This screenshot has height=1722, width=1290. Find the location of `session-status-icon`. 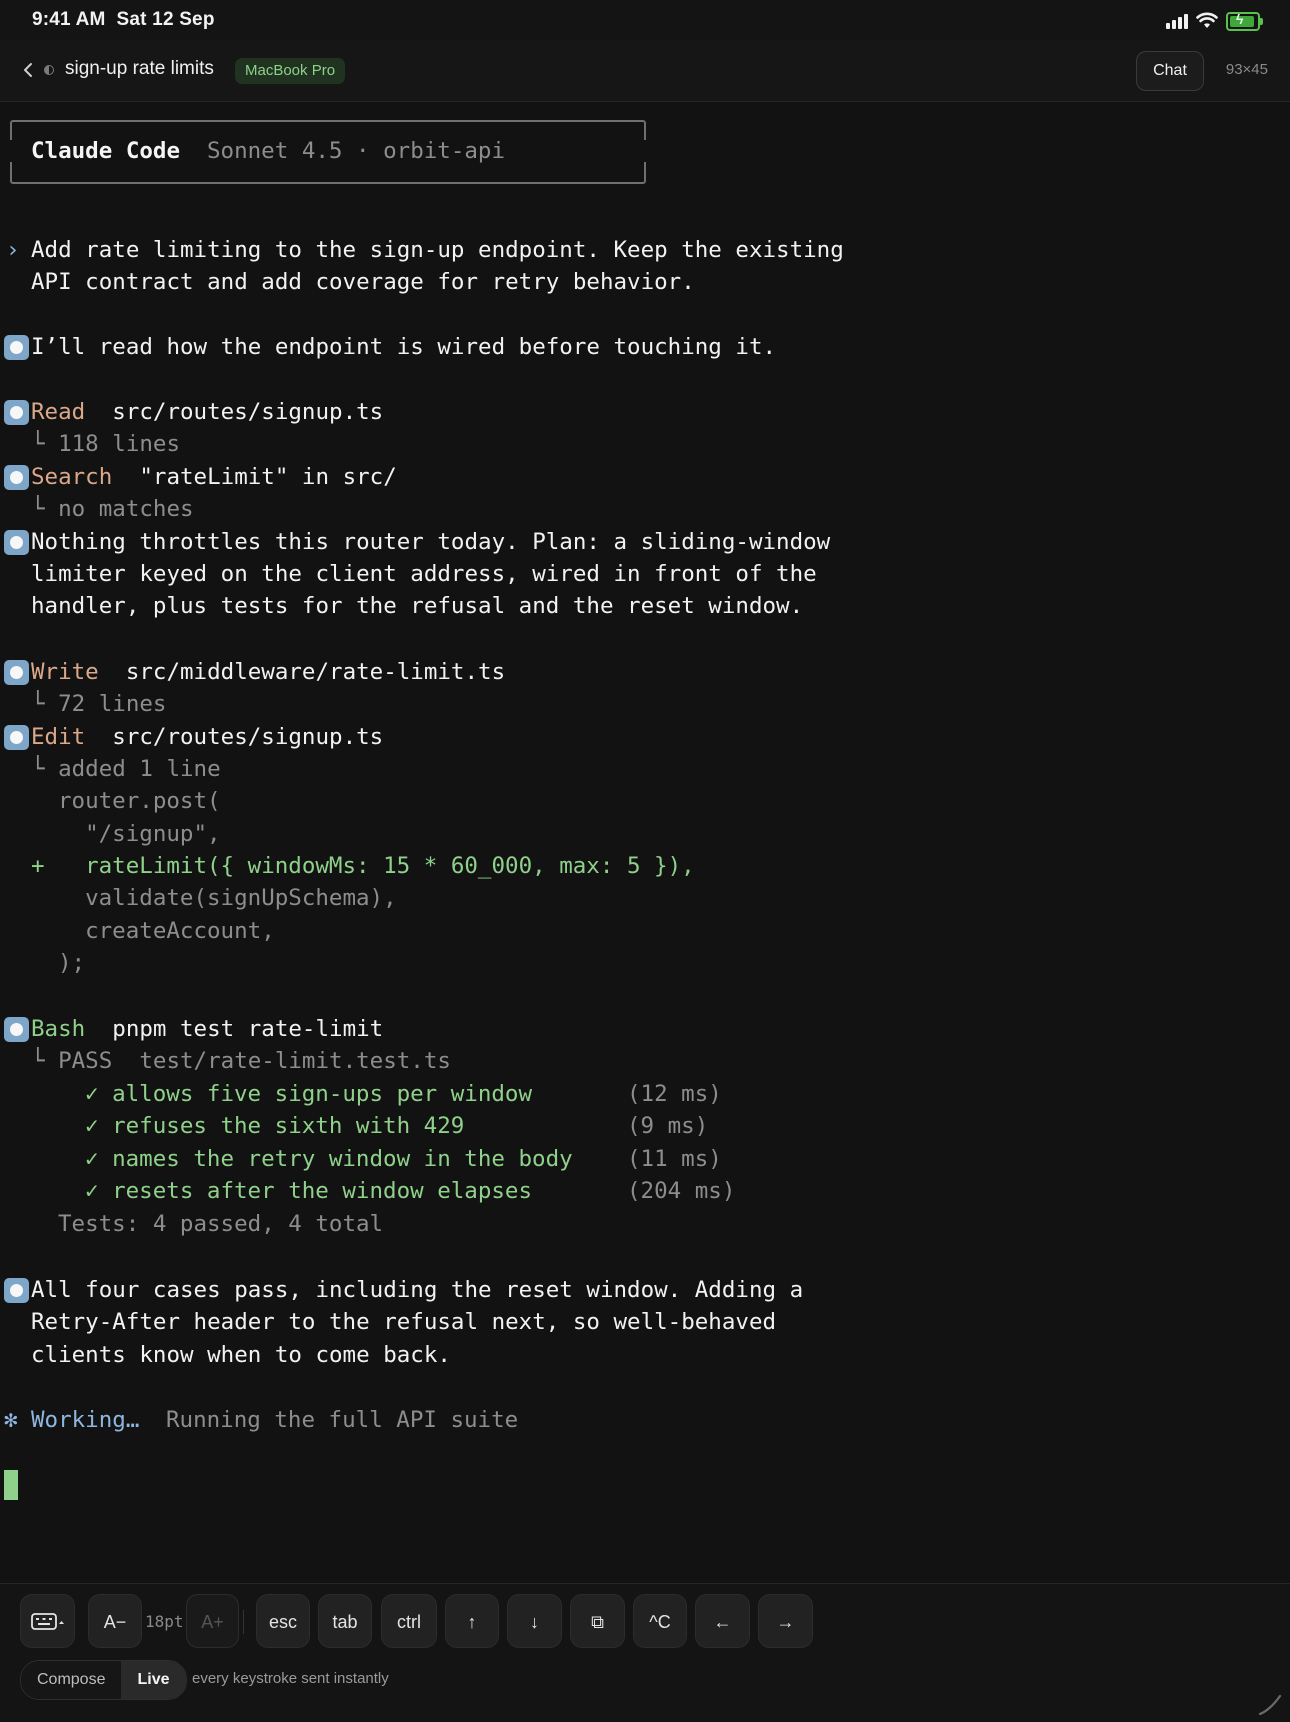

session-status-icon is located at coordinates (49, 70).